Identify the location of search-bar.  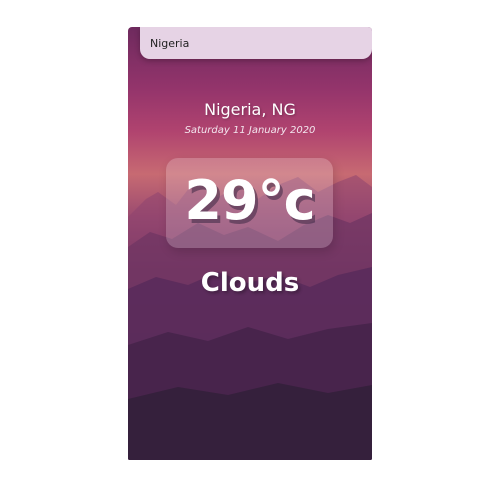
(256, 43).